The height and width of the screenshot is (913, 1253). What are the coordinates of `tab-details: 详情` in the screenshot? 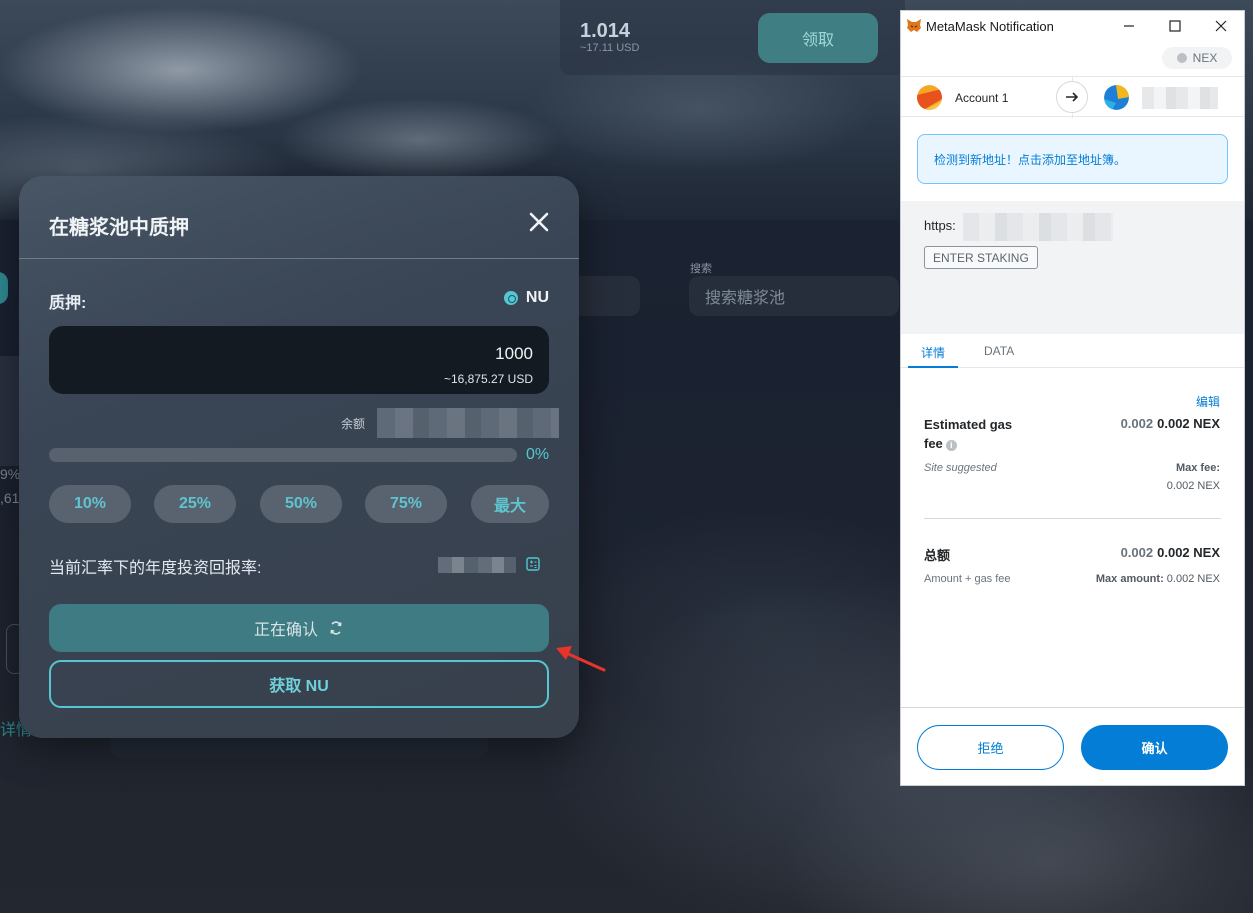 It's located at (933, 352).